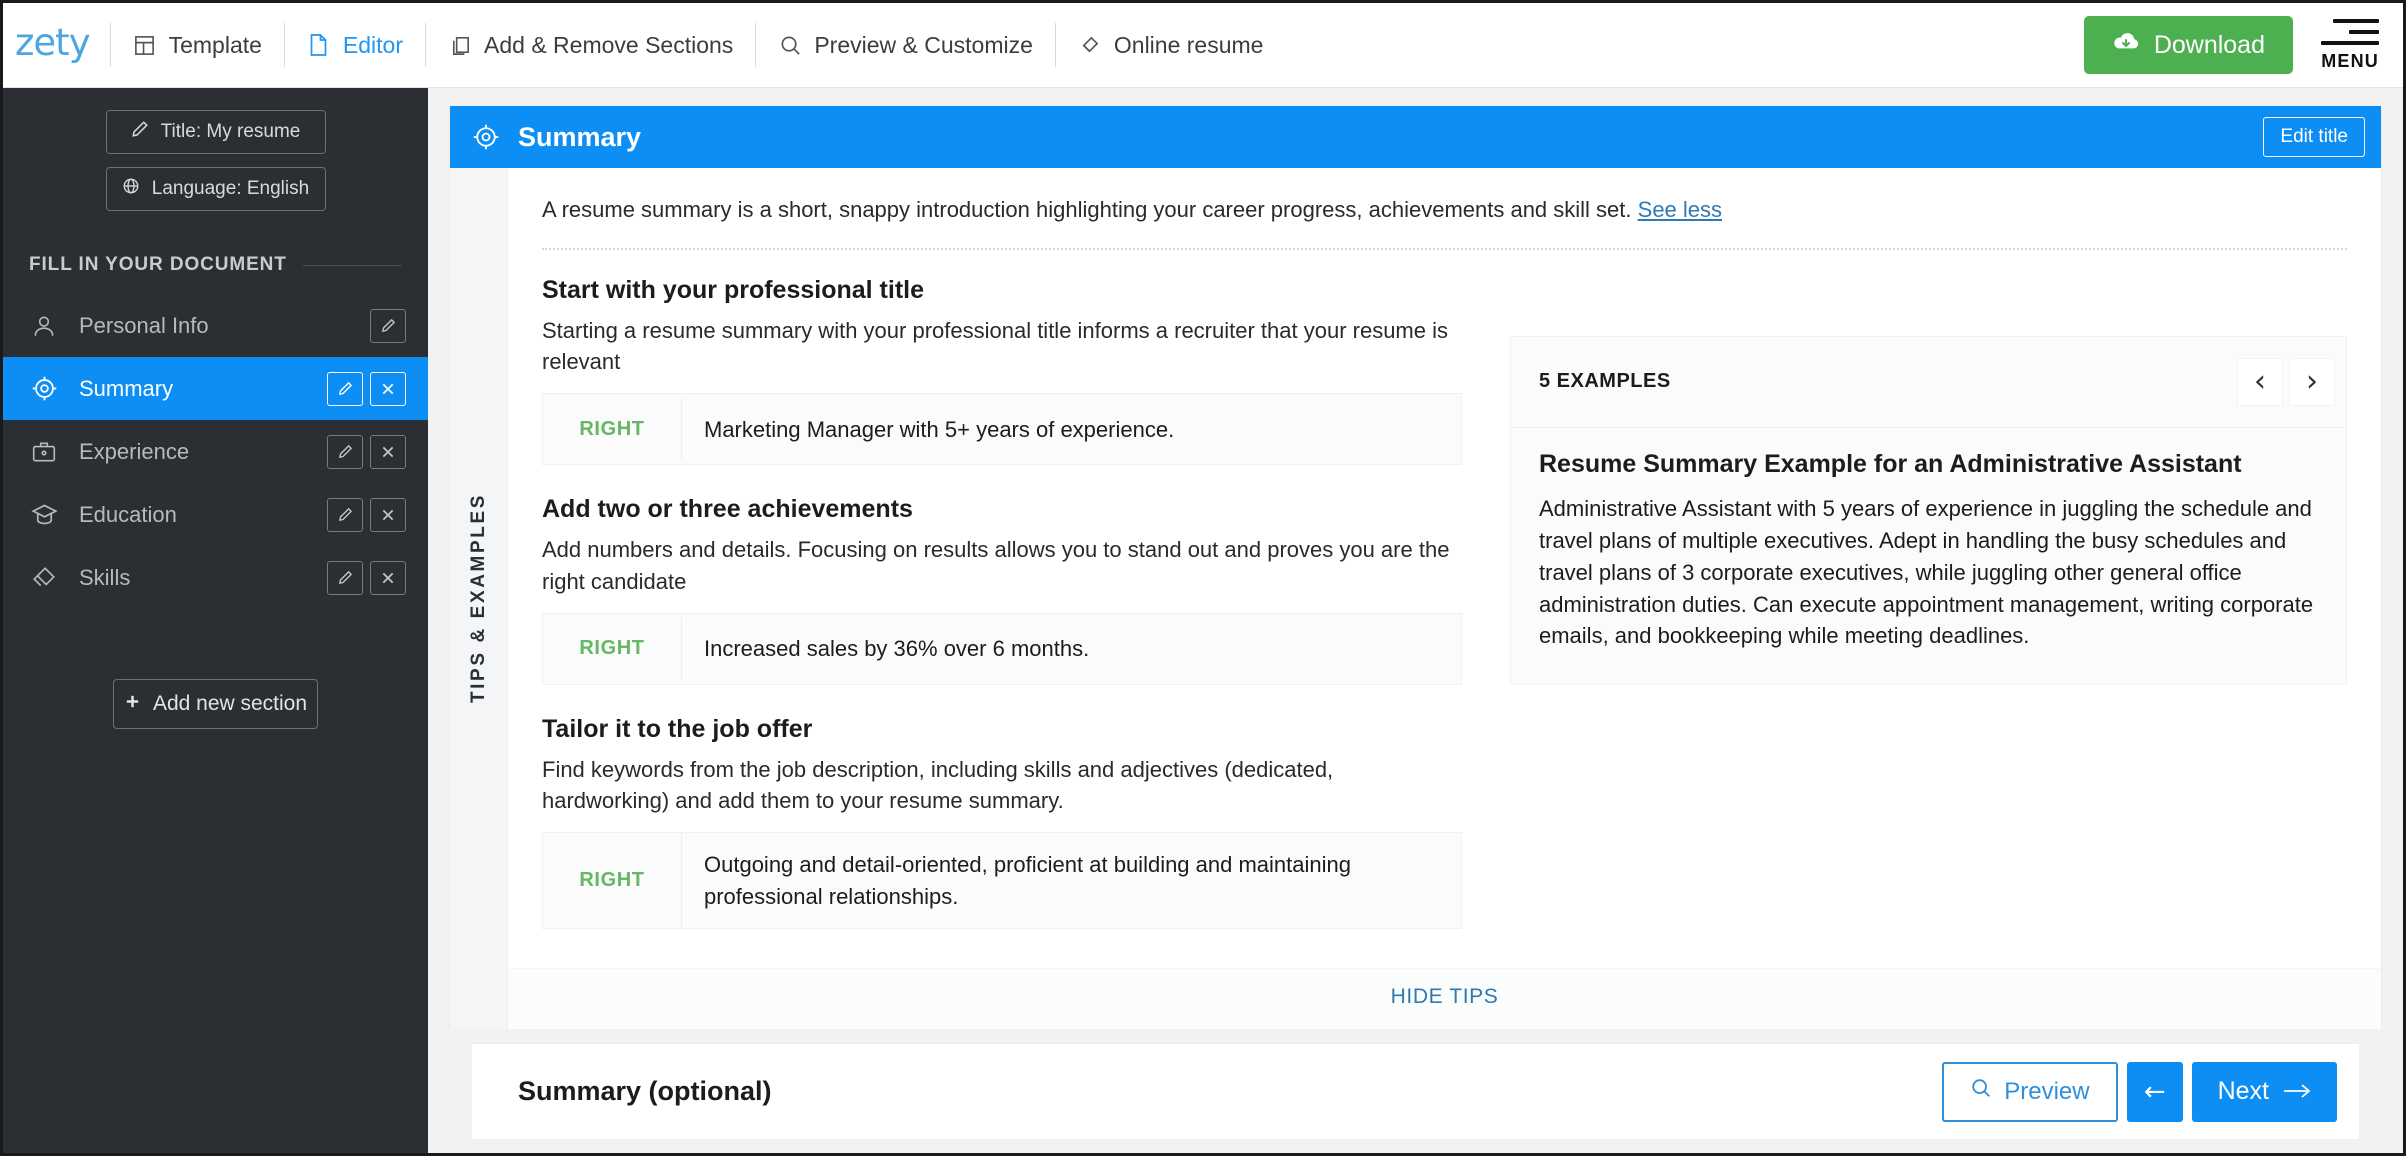  I want to click on resume-title-button: Title: My resume, so click(215, 132).